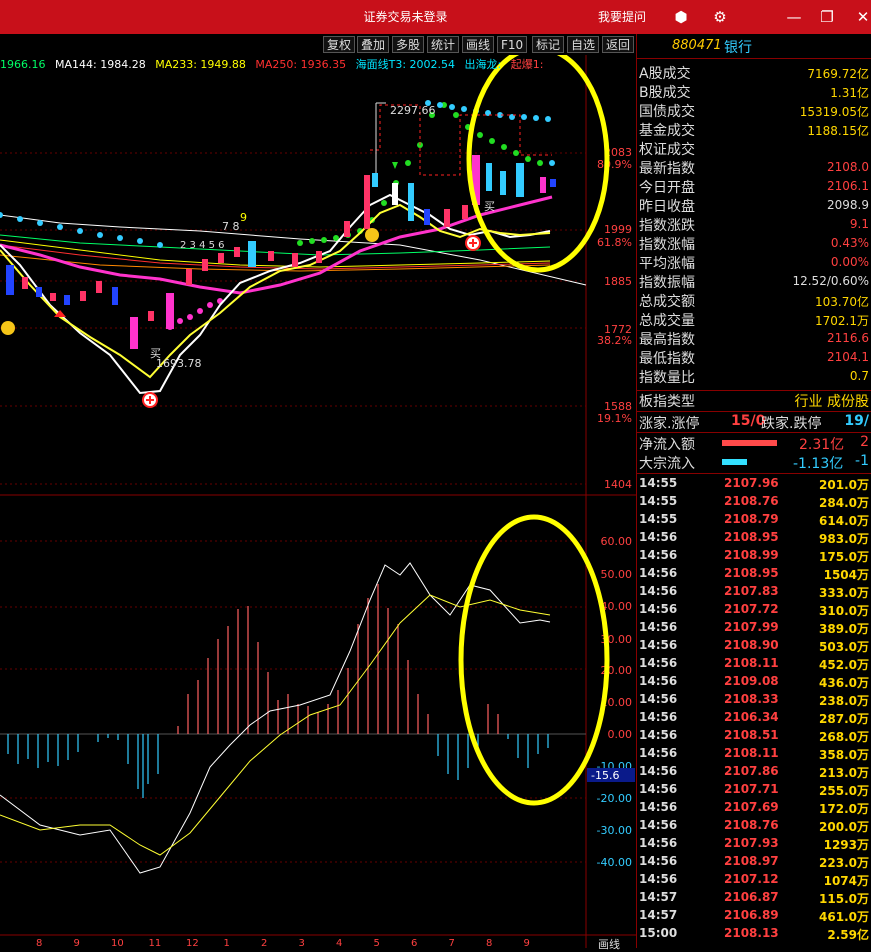 This screenshot has height=952, width=871. I want to click on tick-row: 14:56 2107.69 172.0万, so click(755, 809).